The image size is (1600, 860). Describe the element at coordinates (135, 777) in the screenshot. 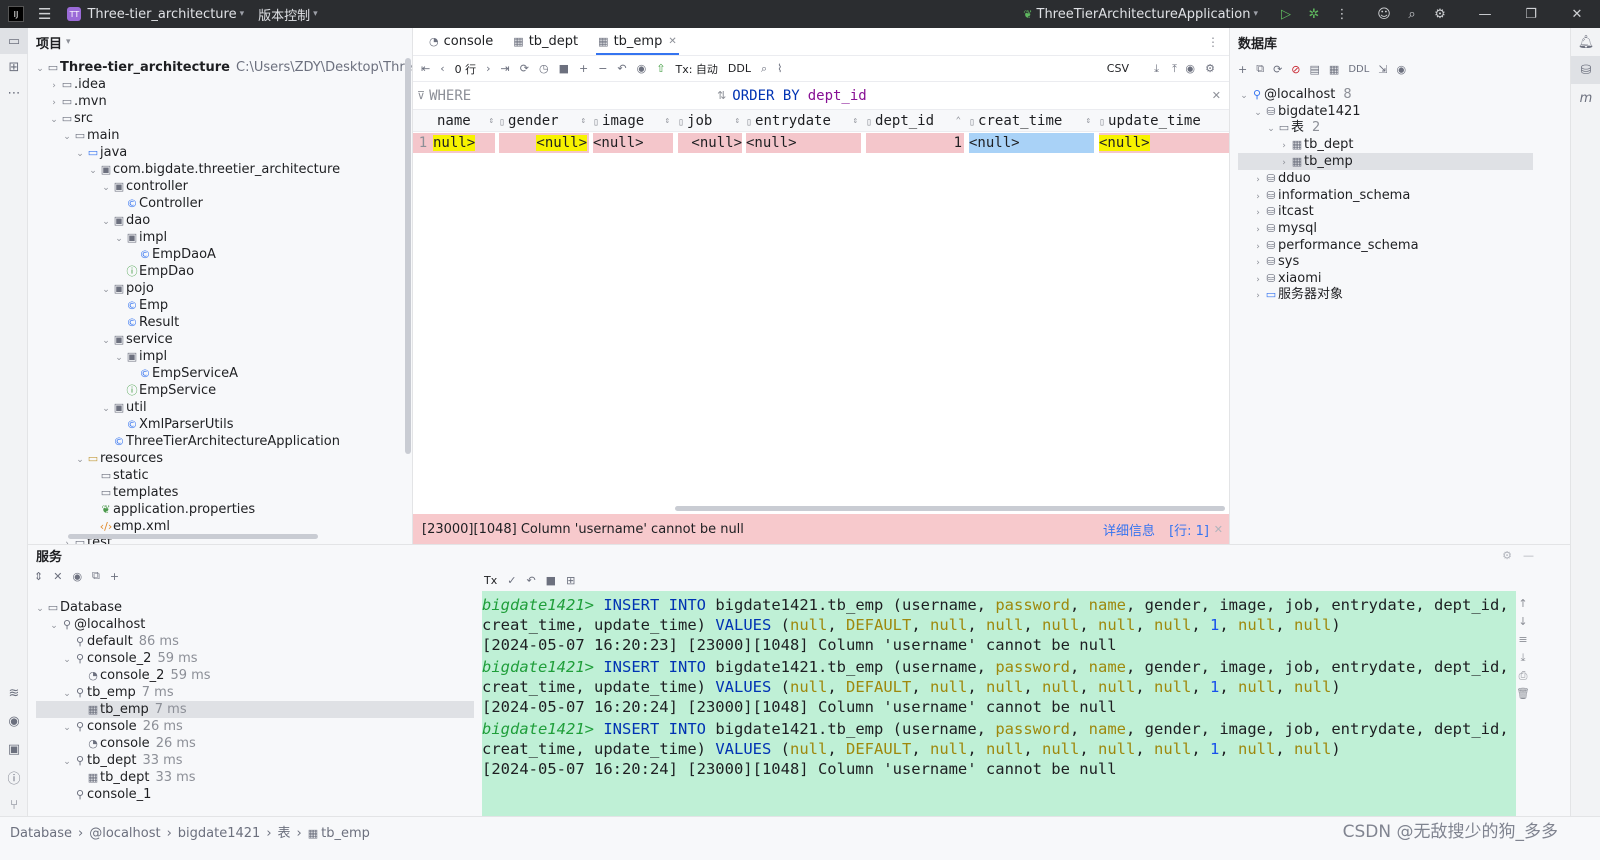

I see `service-node: ▦ tb_dept 33 ms` at that location.